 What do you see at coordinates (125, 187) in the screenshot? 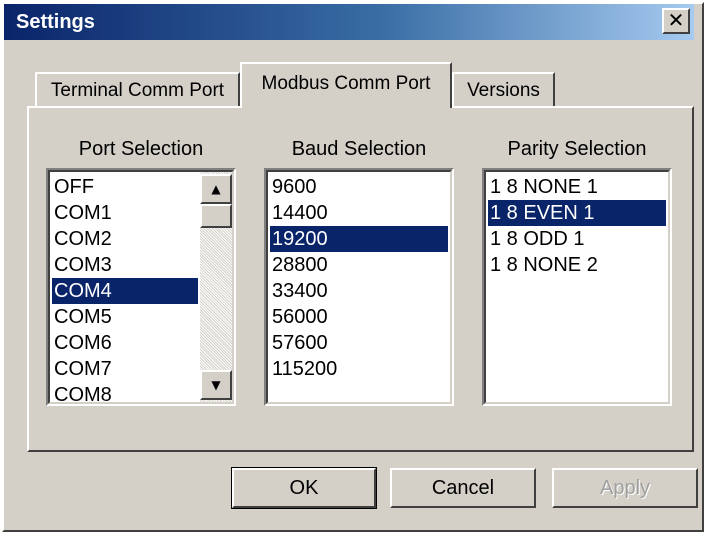
I see `list-item: OFF` at bounding box center [125, 187].